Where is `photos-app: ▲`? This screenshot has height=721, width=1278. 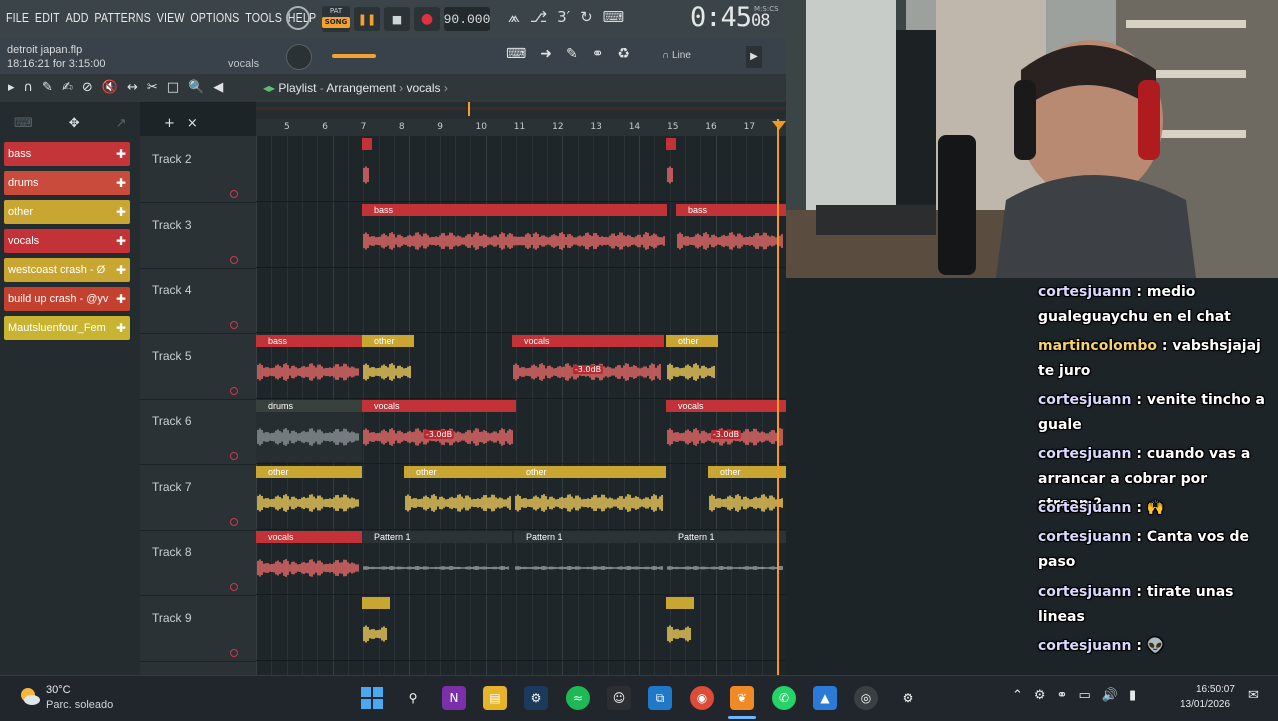 photos-app: ▲ is located at coordinates (825, 698).